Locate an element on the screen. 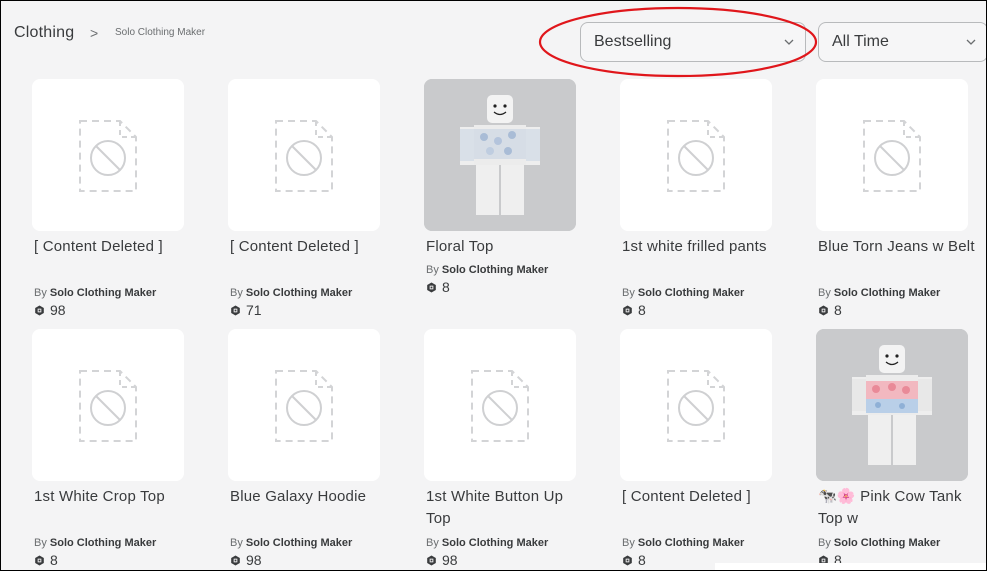 The width and height of the screenshot is (987, 571). item-title: Blue Torn Jeans w Belt is located at coordinates (898, 247).